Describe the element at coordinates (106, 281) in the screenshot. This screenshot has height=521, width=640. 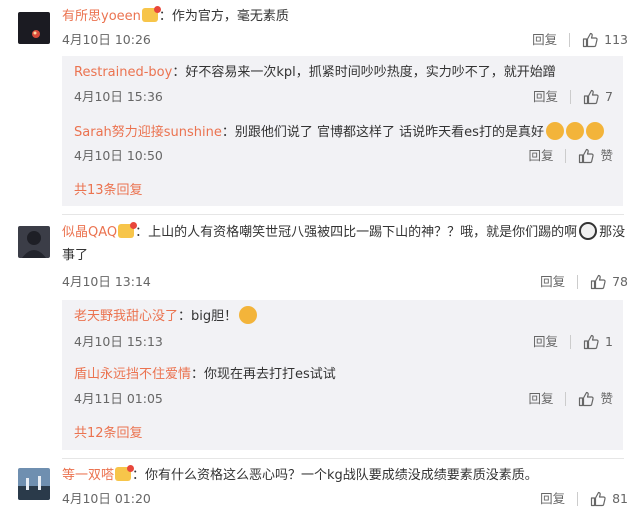
I see `timestamp: 4月10日 13:14` at that location.